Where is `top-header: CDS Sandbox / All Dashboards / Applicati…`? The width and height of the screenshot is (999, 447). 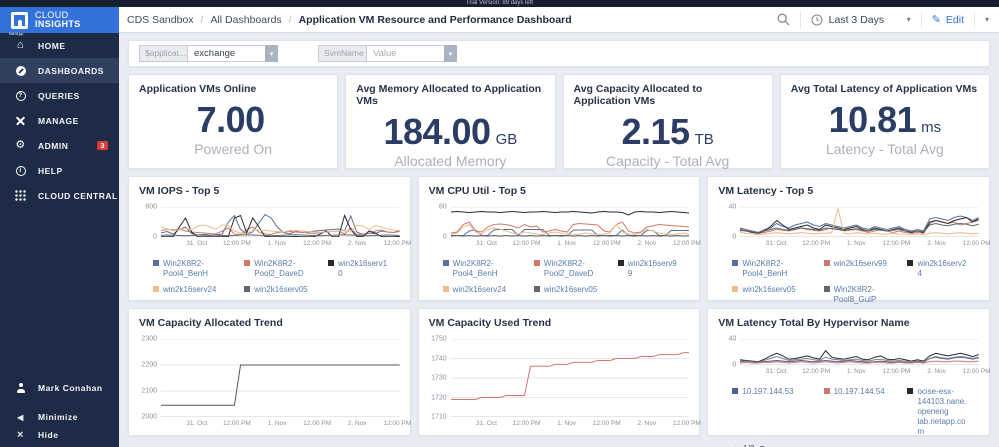
top-header: CDS Sandbox / All Dashboards / Applicati… is located at coordinates (559, 20).